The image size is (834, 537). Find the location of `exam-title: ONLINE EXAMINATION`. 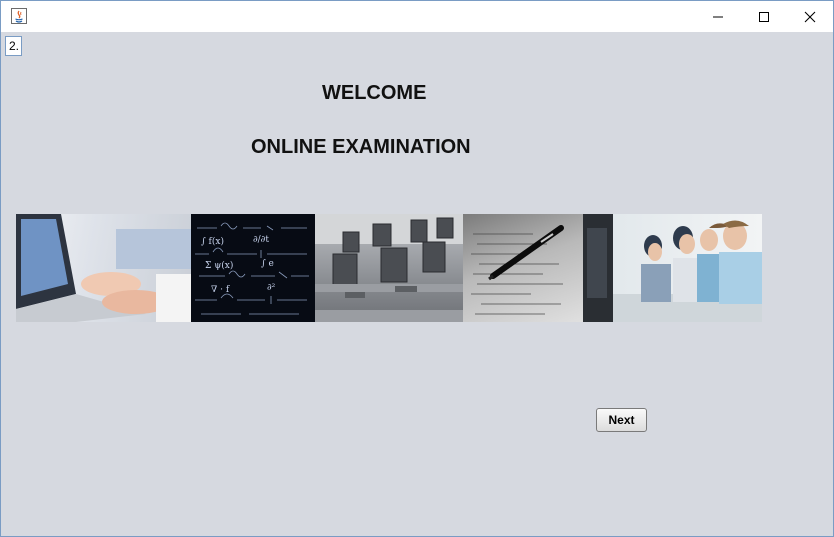

exam-title: ONLINE EXAMINATION is located at coordinates (361, 147).